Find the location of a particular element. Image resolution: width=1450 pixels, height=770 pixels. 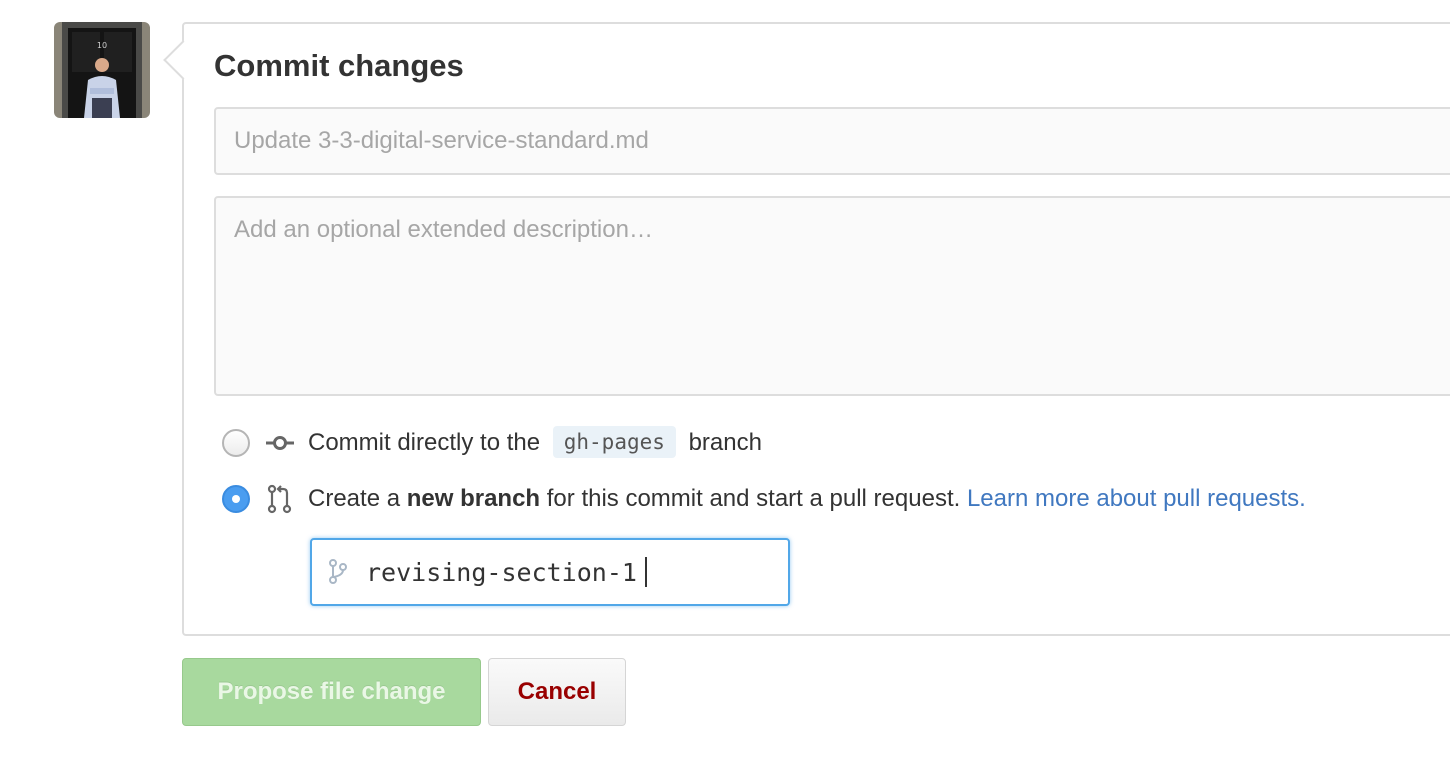

new-branch-prefix: Create a is located at coordinates (354, 498).